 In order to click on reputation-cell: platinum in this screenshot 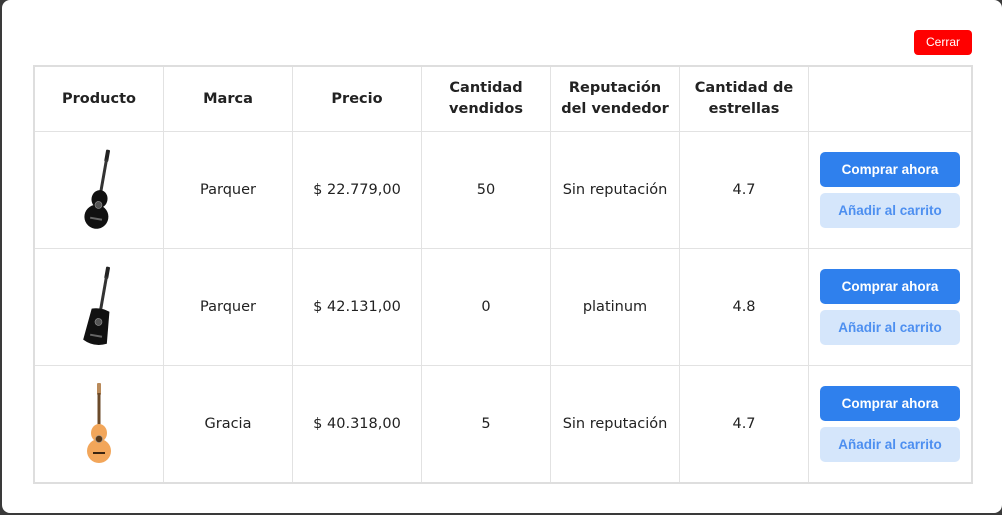, I will do `click(615, 307)`.